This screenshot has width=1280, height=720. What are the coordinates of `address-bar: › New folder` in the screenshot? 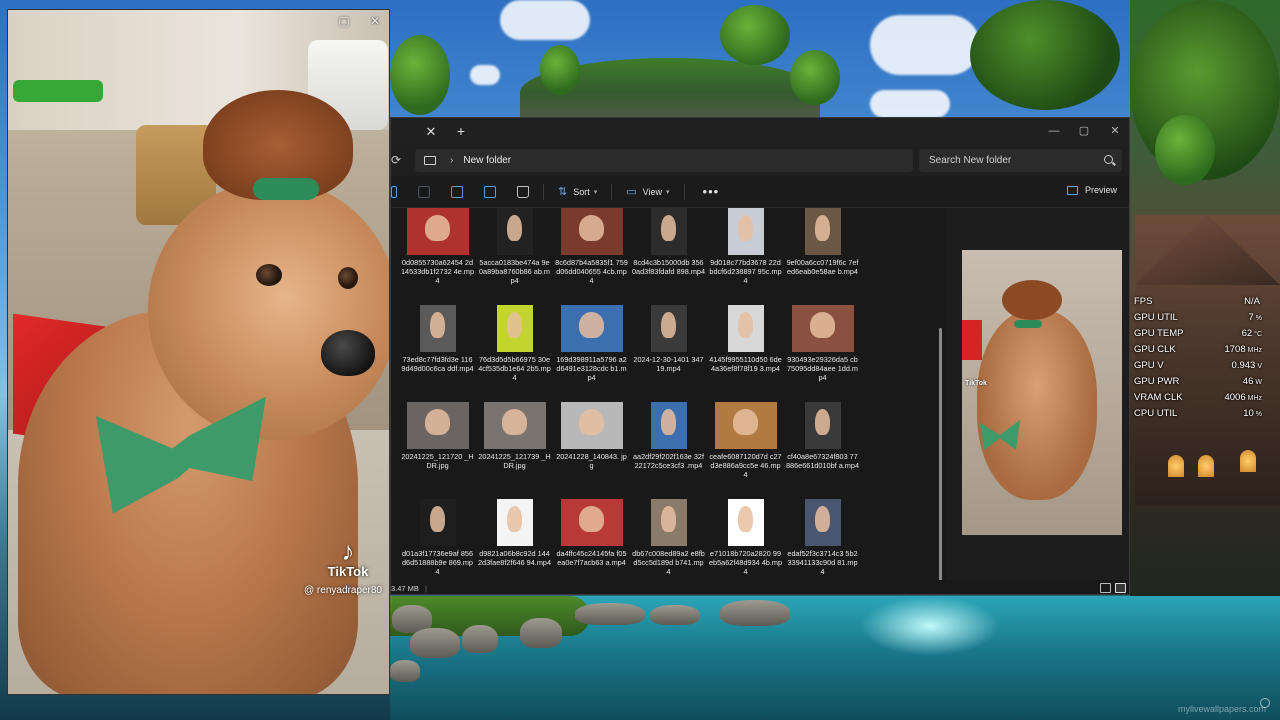 It's located at (664, 160).